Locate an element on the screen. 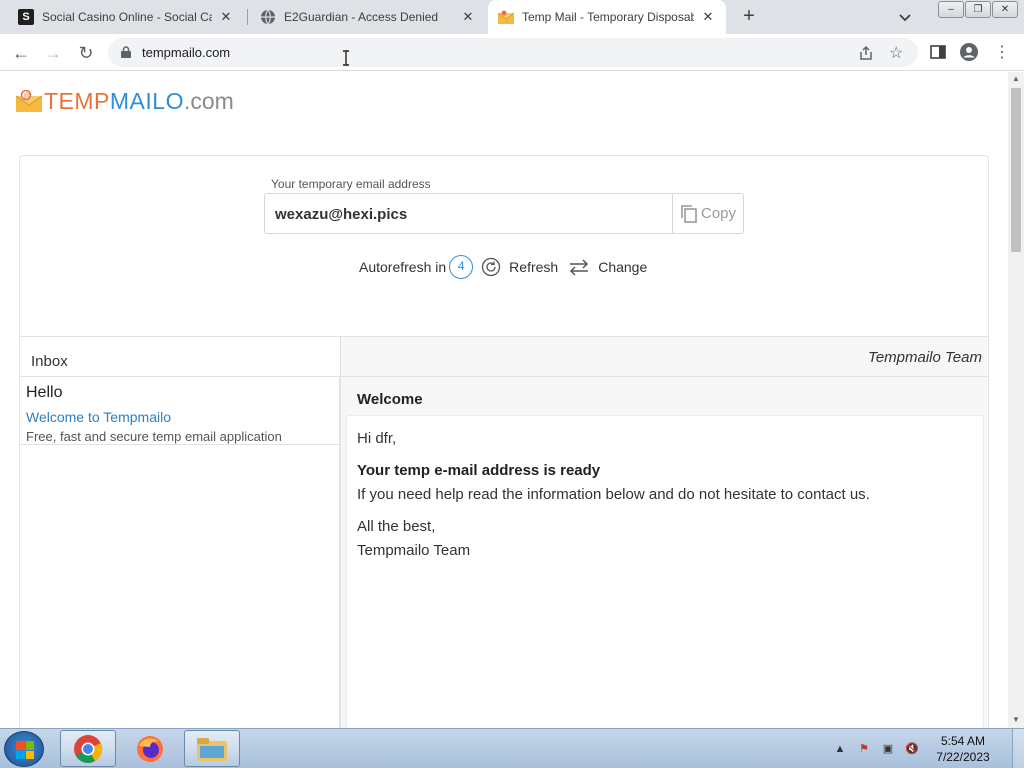 The width and height of the screenshot is (1024, 768). firefox-icon is located at coordinates (150, 748).